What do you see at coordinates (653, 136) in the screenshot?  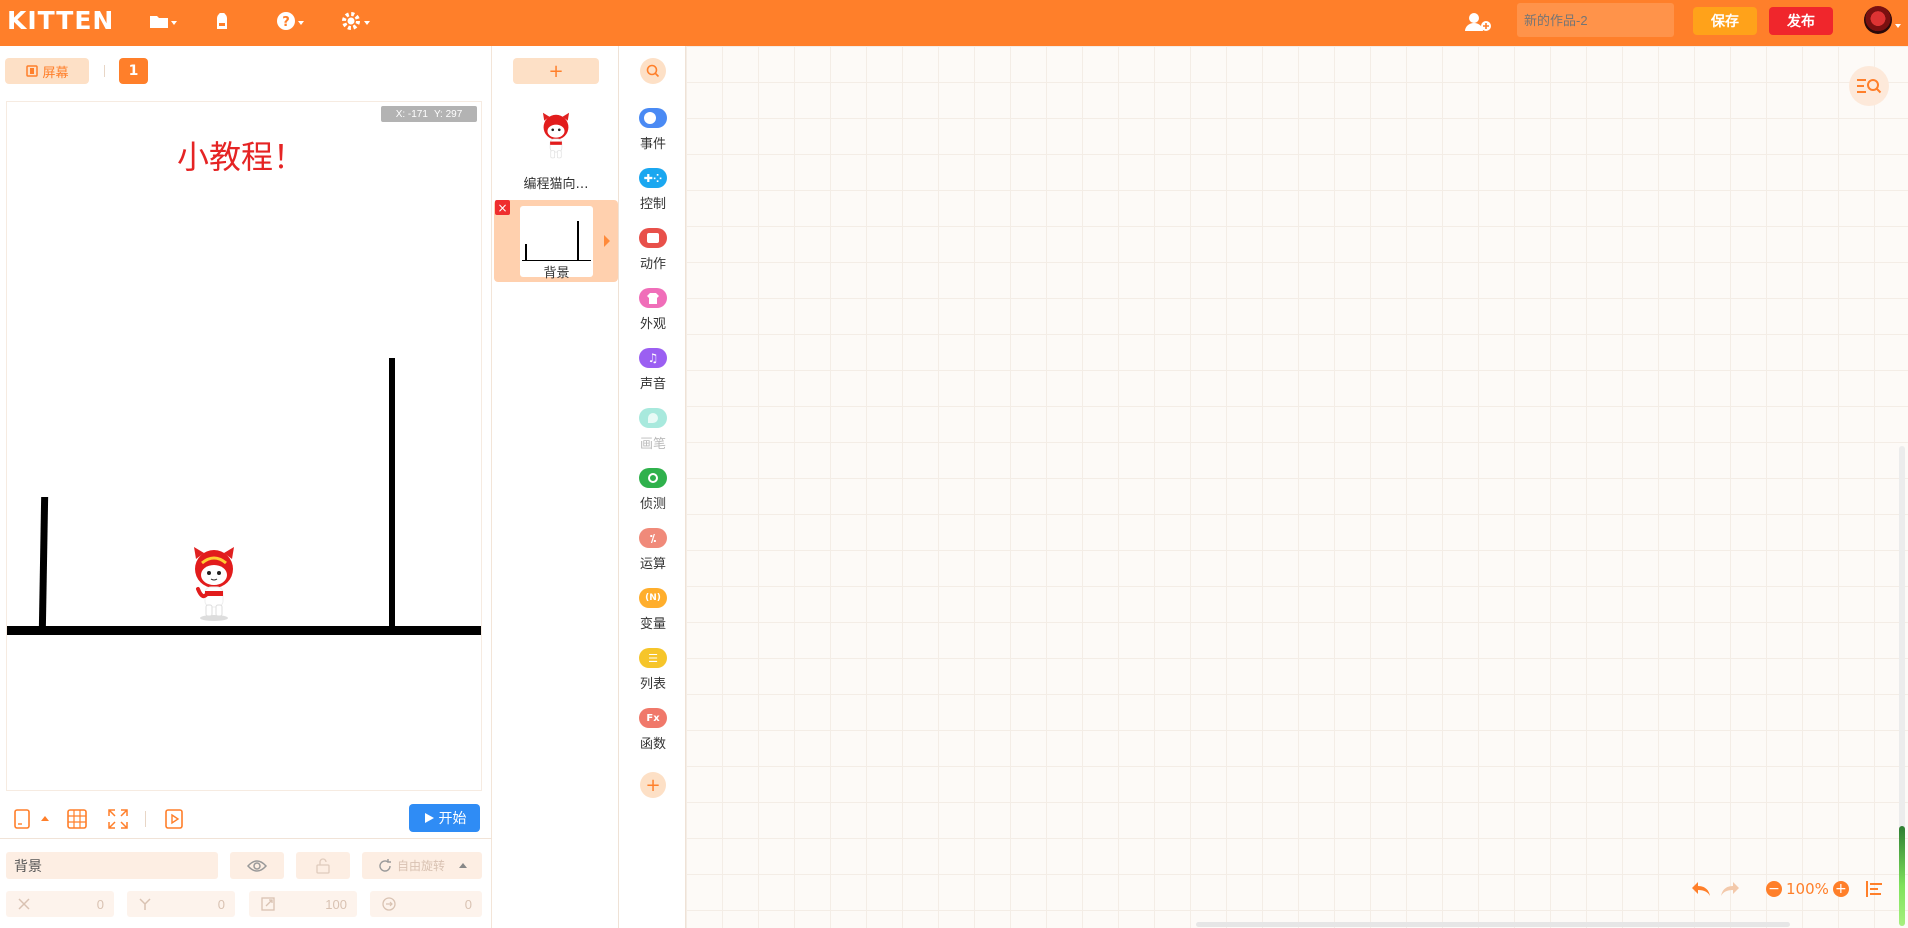 I see `category-events: 事件` at bounding box center [653, 136].